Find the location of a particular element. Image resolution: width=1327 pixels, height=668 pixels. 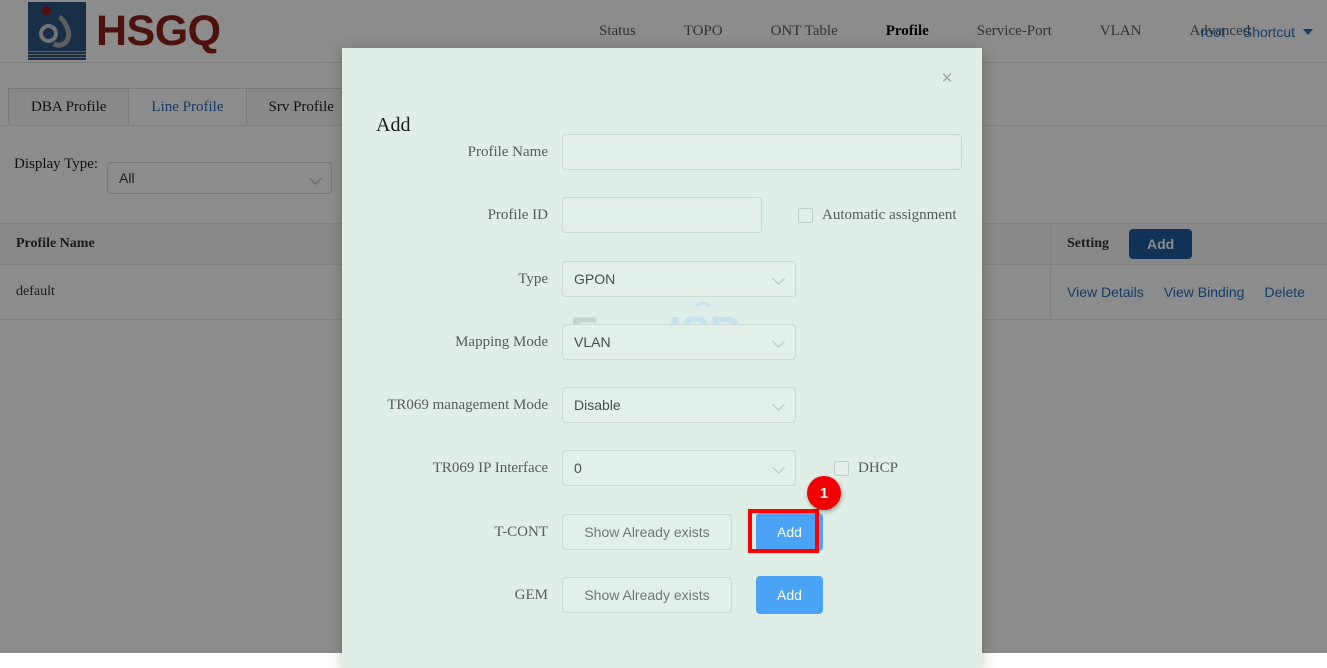

type-label: Type is located at coordinates (452, 279).